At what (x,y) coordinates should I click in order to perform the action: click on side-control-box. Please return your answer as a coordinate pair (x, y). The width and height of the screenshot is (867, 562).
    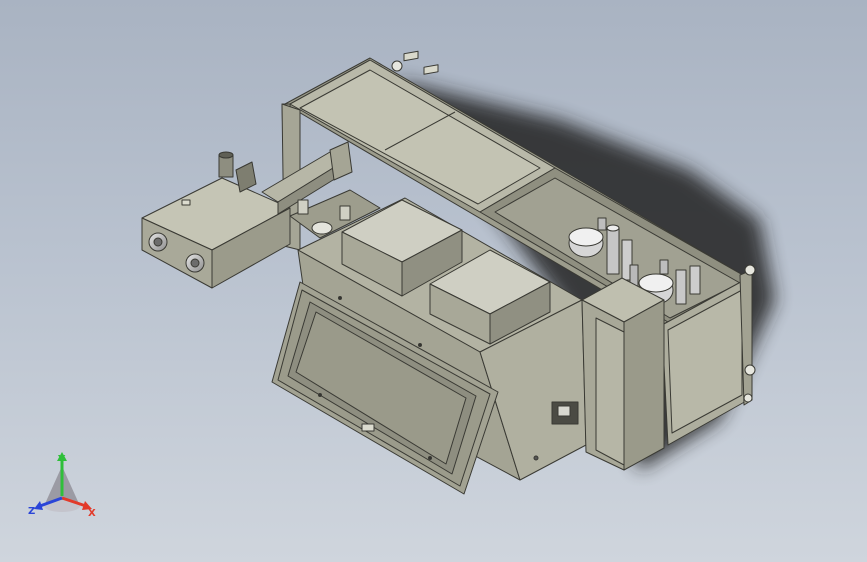
    Looking at the image, I should click on (216, 220).